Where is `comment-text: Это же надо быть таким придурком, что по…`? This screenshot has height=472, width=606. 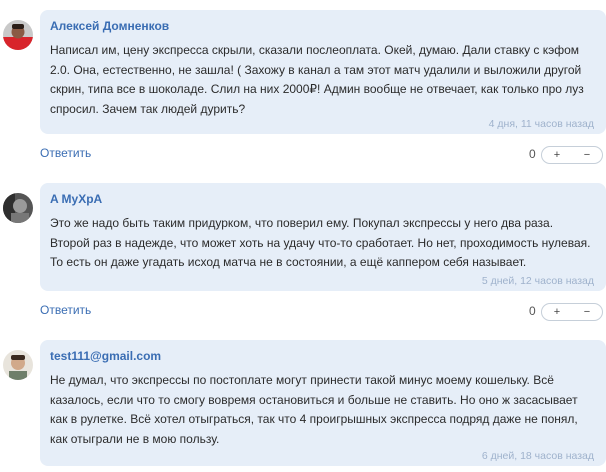 comment-text: Это же надо быть таким придурком, что по… is located at coordinates (320, 242).